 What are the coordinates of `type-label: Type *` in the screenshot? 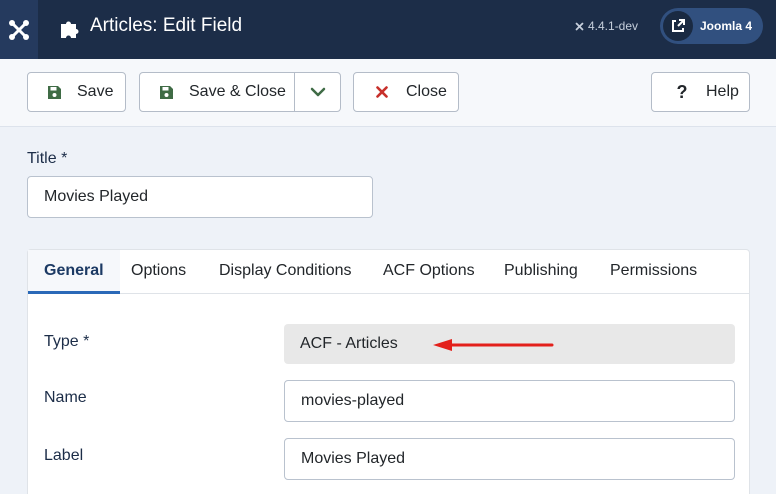 It's located at (67, 341).